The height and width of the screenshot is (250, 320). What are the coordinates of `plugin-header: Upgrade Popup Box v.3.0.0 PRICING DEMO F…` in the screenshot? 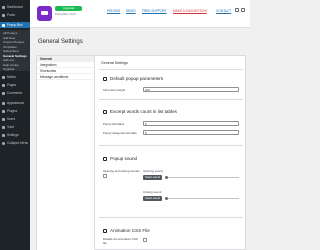 It's located at (140, 14).